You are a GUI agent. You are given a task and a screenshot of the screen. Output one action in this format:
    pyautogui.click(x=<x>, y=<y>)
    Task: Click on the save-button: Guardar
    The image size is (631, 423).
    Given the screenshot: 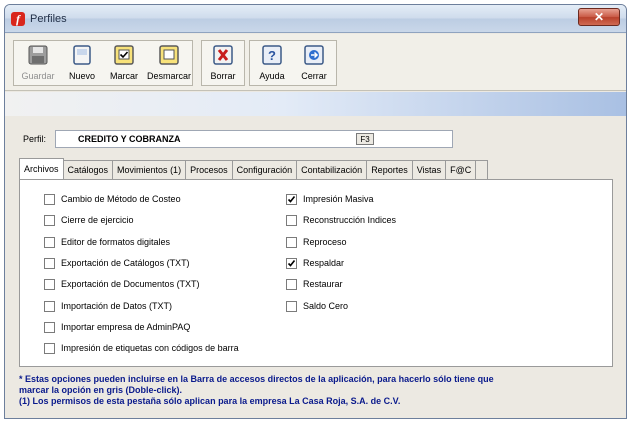 What is the action you would take?
    pyautogui.click(x=38, y=63)
    